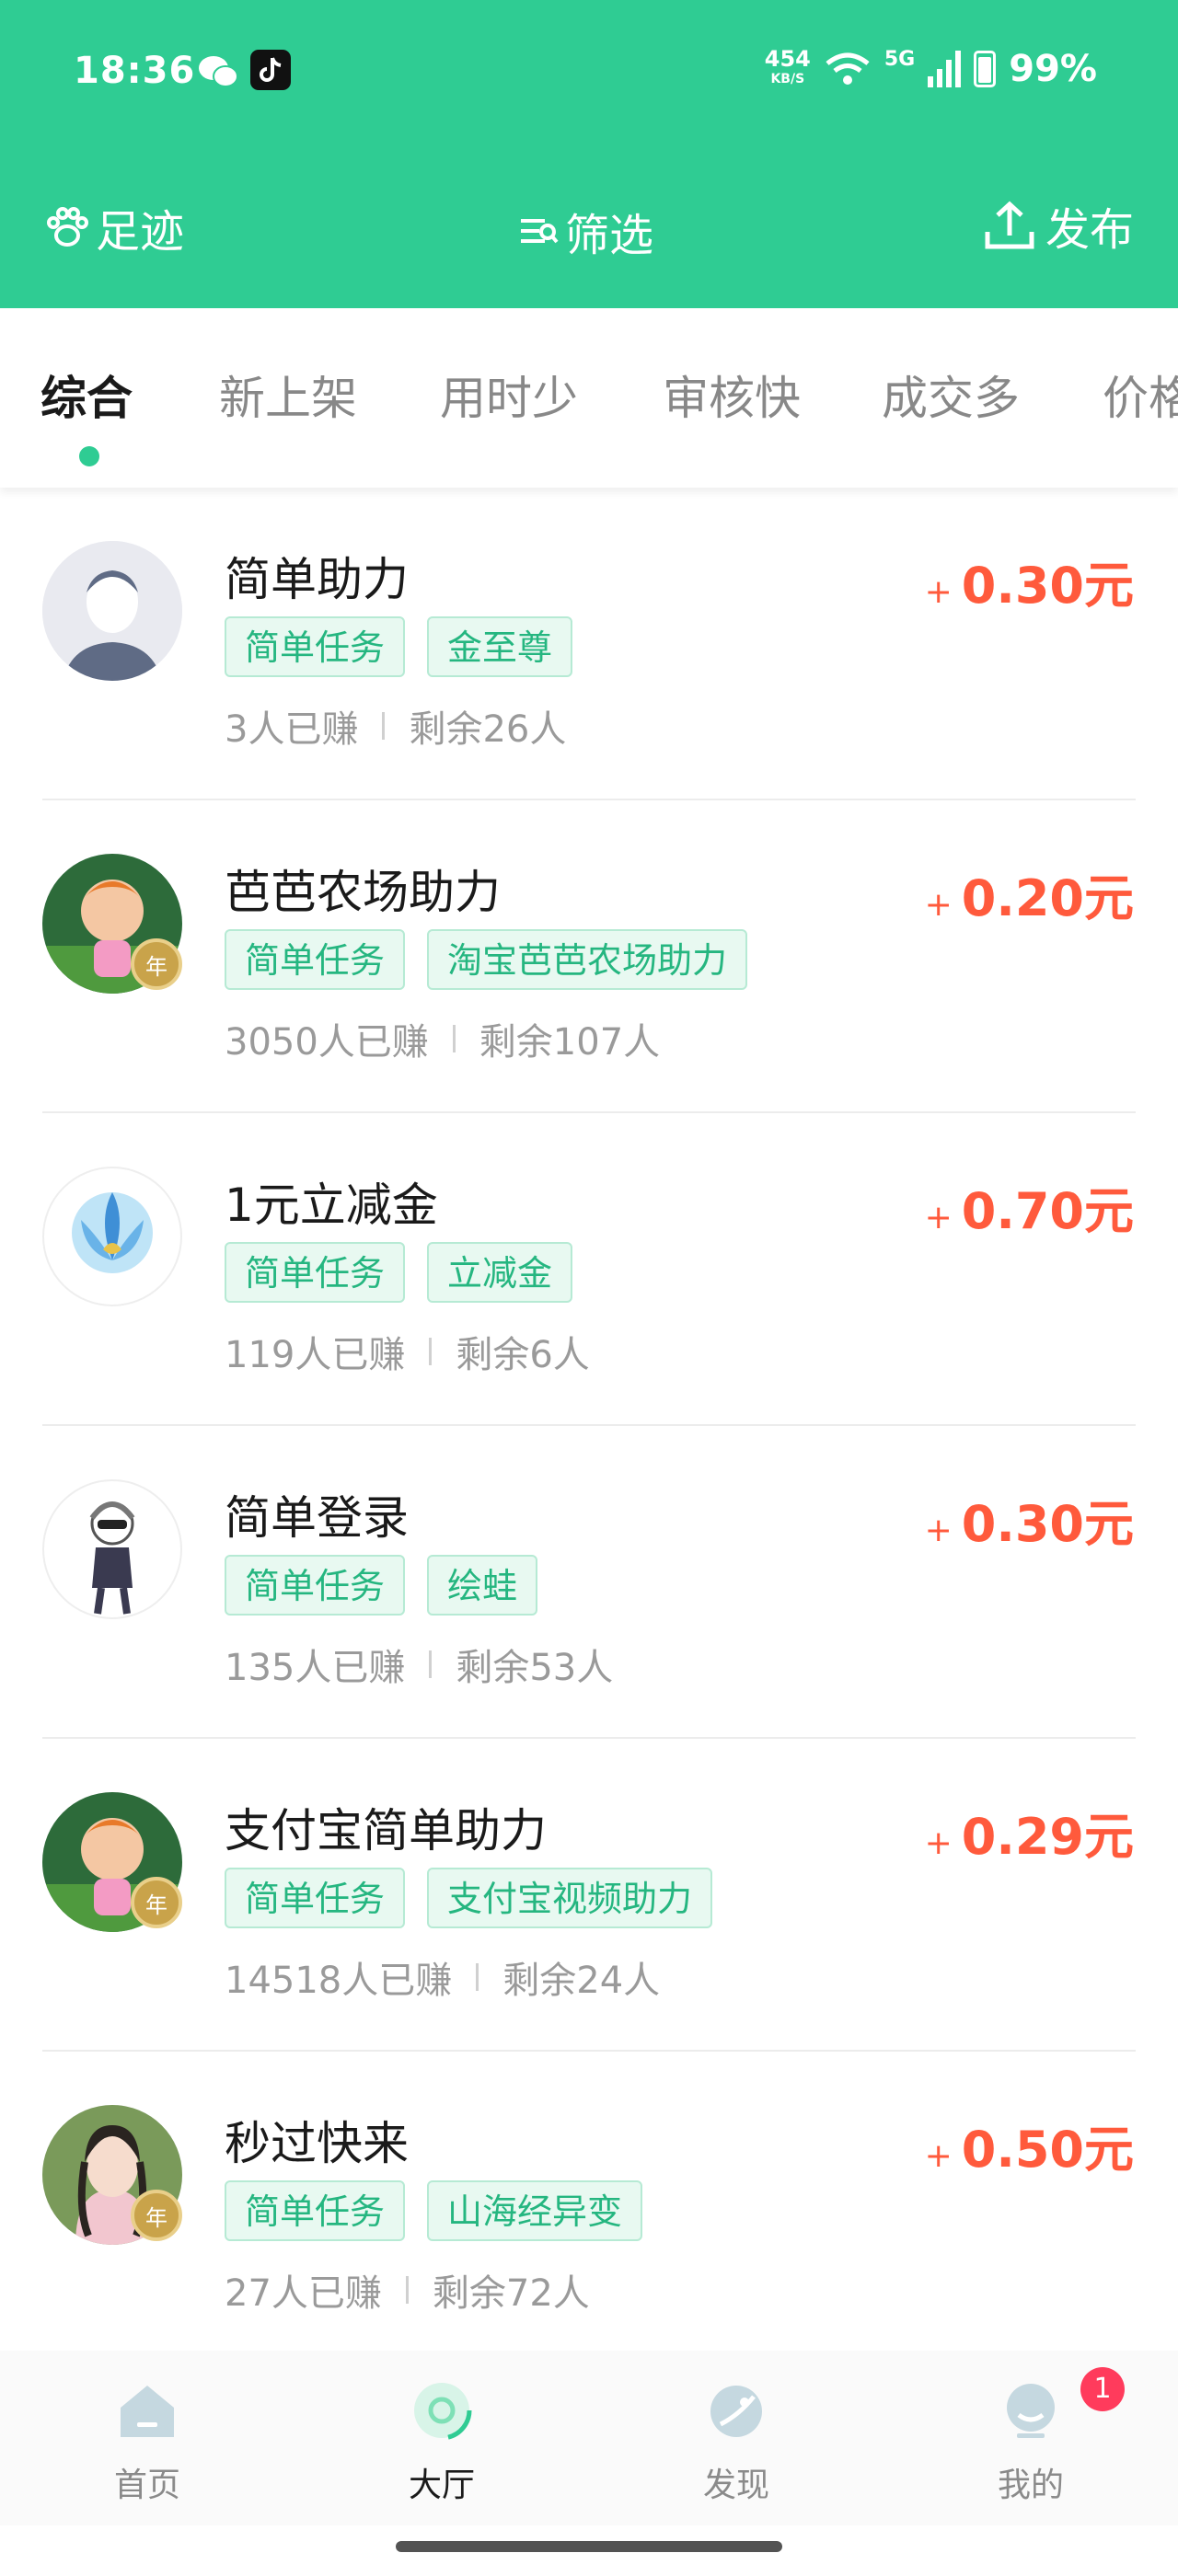 This screenshot has height=2576, width=1178. What do you see at coordinates (1140, 395) in the screenshot?
I see `tab-price: 价格` at bounding box center [1140, 395].